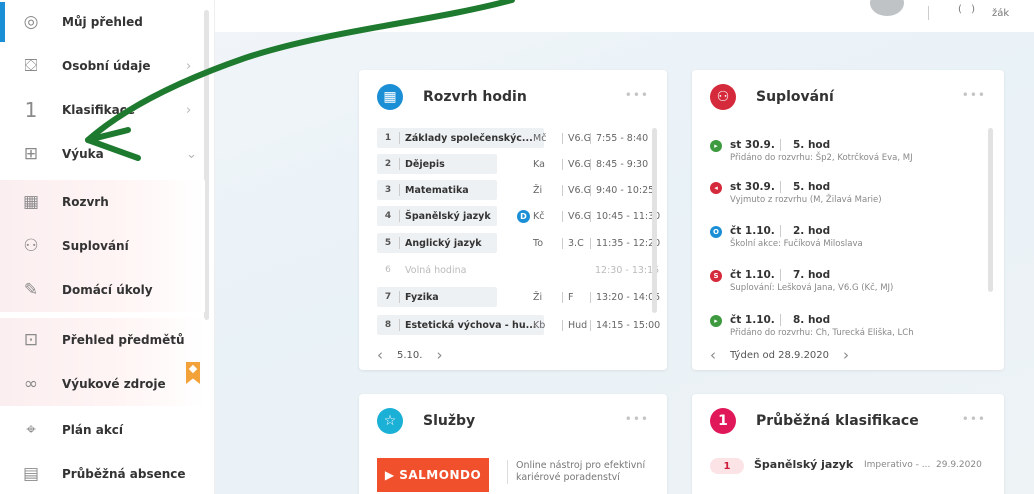 The width and height of the screenshot is (1034, 494). Describe the element at coordinates (795, 97) in the screenshot. I see `card-title: Suplování` at that location.